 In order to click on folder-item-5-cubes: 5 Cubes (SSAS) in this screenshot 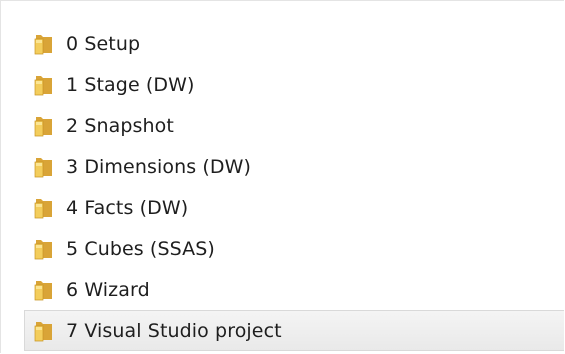, I will do `click(294, 248)`.